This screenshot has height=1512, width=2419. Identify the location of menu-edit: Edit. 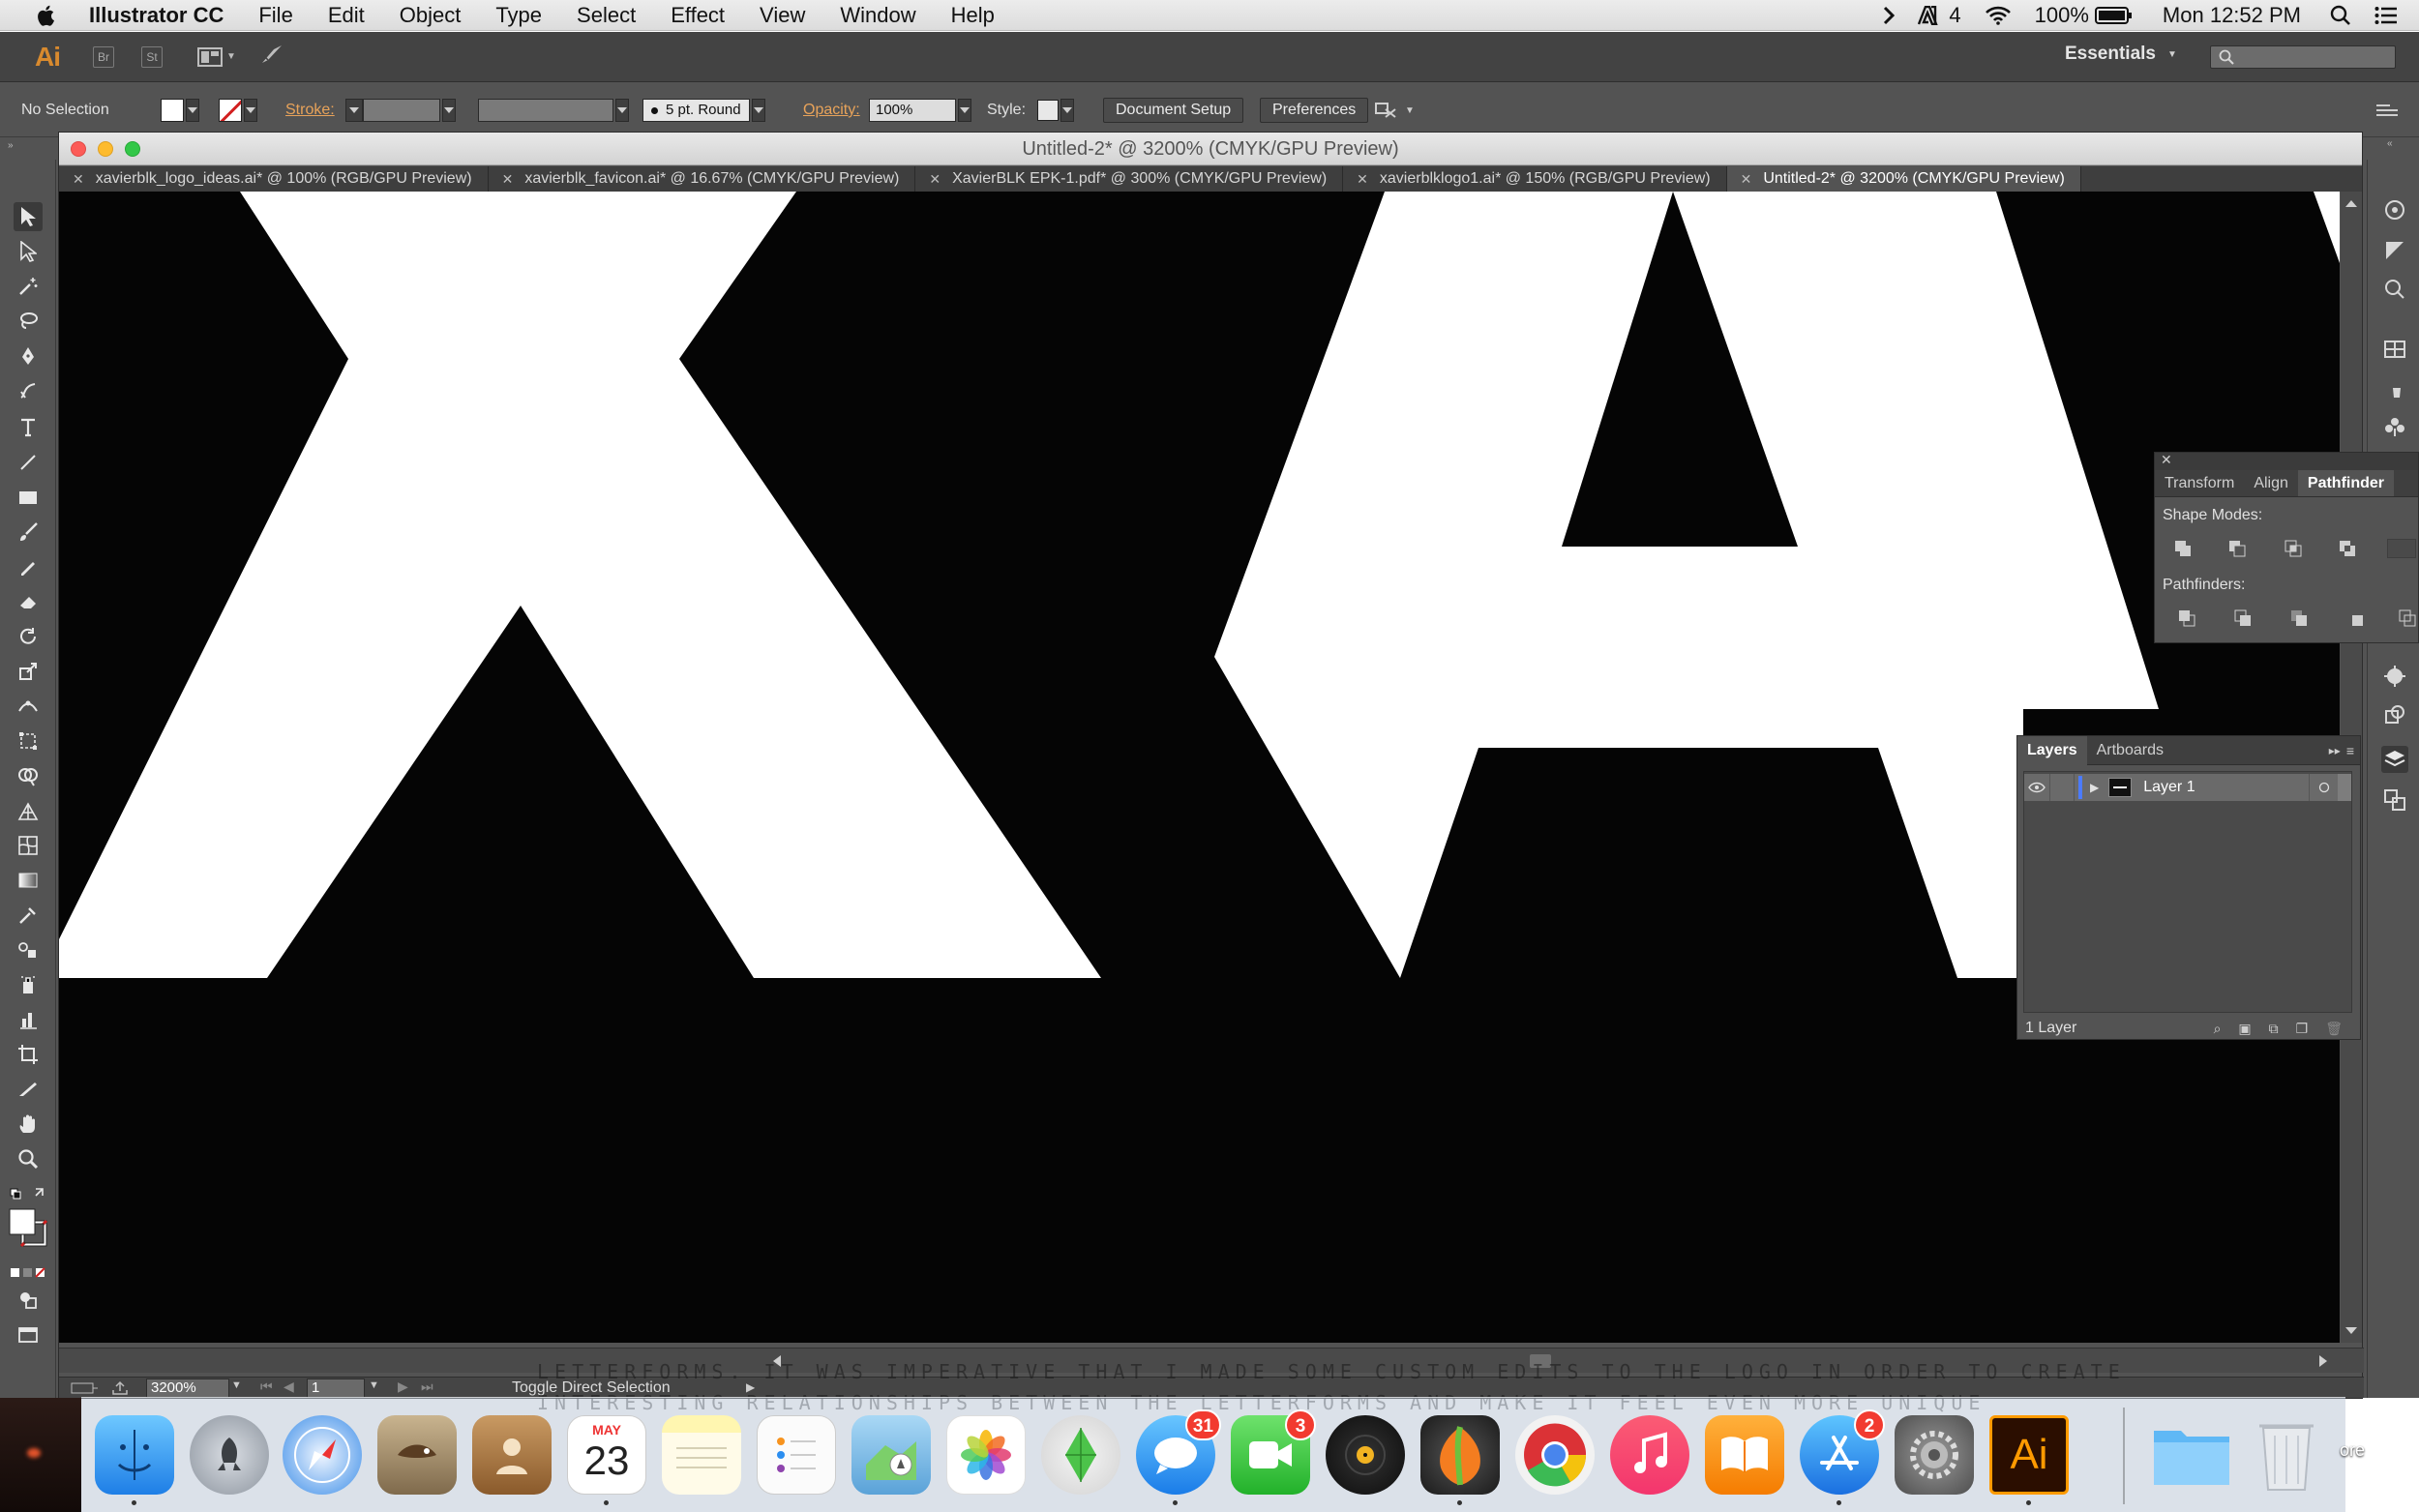
(347, 16).